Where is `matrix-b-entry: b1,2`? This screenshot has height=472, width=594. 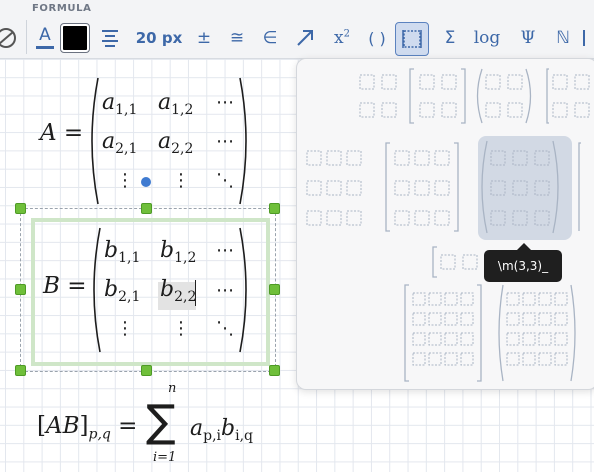 matrix-b-entry: b1,2 is located at coordinates (178, 252).